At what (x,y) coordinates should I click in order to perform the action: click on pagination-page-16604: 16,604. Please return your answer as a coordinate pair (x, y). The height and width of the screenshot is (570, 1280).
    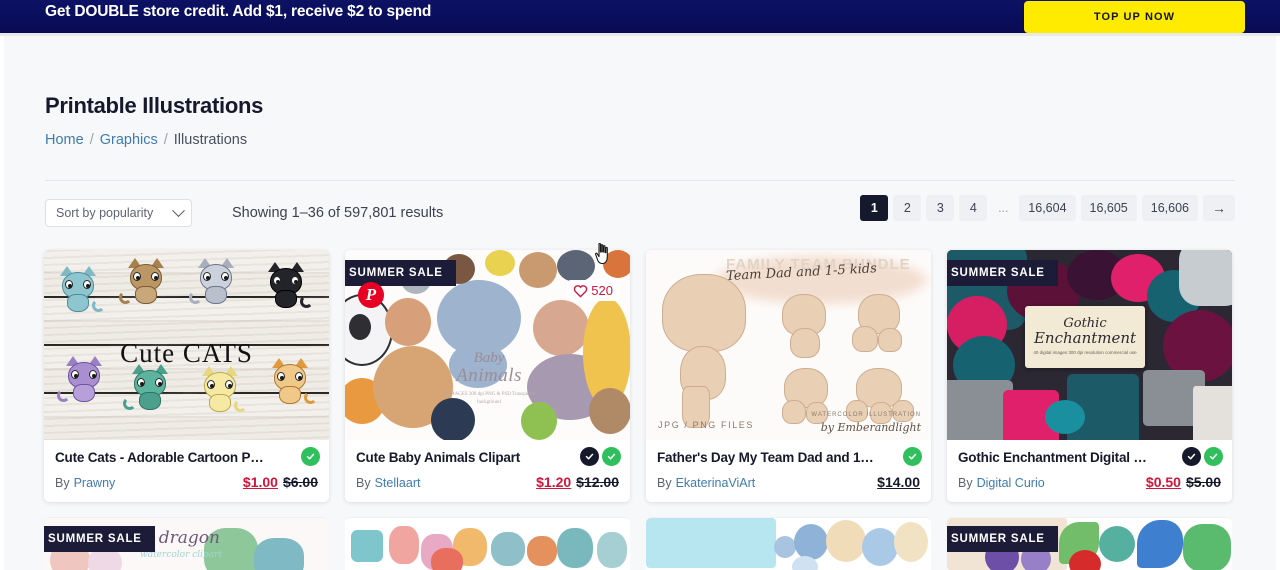
    Looking at the image, I should click on (1047, 208).